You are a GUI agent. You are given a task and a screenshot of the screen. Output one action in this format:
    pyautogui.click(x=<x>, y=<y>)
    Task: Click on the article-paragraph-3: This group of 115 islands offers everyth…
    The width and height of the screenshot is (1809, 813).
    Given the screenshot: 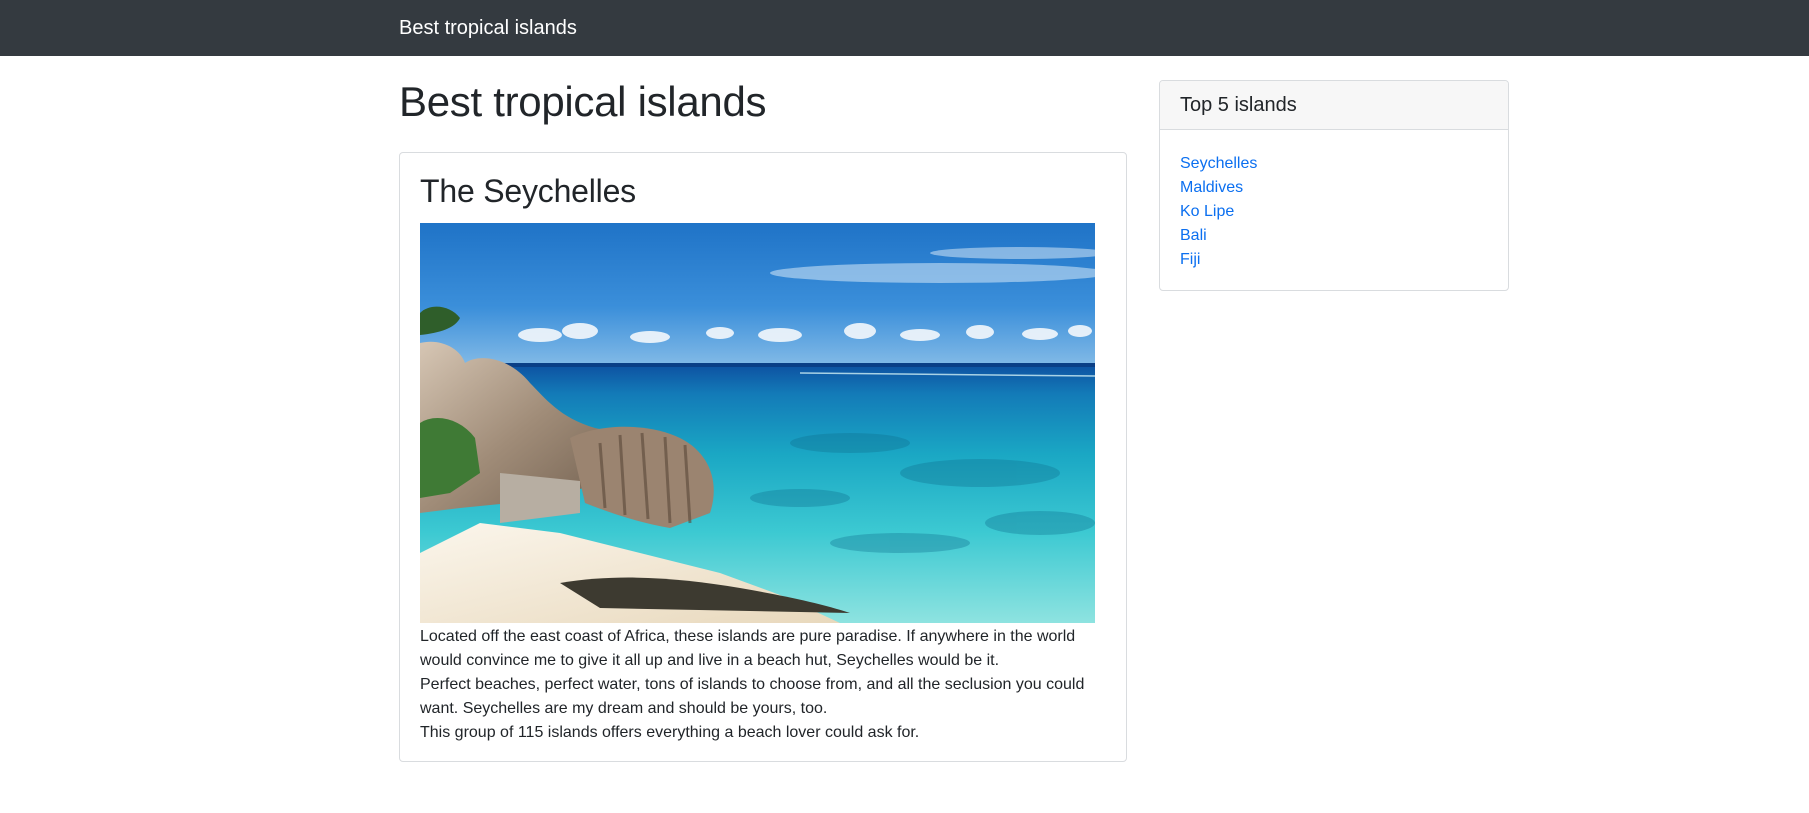 What is the action you would take?
    pyautogui.click(x=670, y=732)
    